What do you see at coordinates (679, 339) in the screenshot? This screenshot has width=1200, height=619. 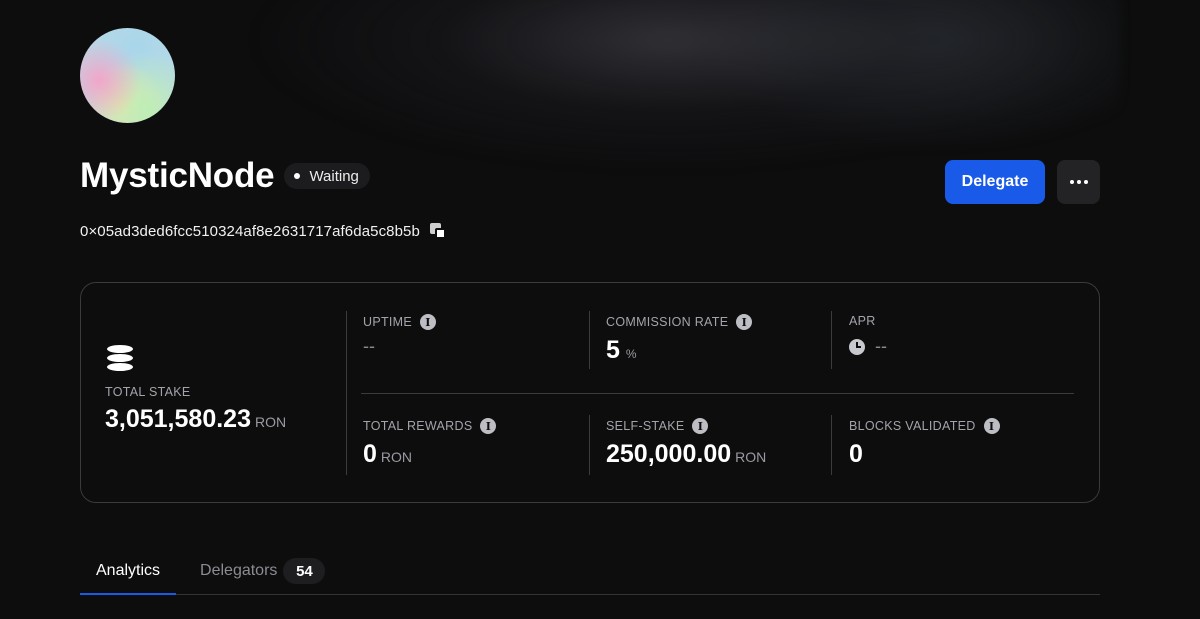 I see `commission-rate-stat: COMMISSION RATE i 5 %` at bounding box center [679, 339].